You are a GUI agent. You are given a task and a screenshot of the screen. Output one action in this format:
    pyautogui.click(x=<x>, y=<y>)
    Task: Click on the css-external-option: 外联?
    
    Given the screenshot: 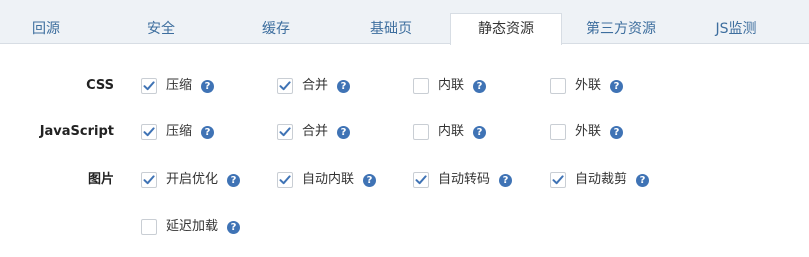 What is the action you would take?
    pyautogui.click(x=587, y=86)
    